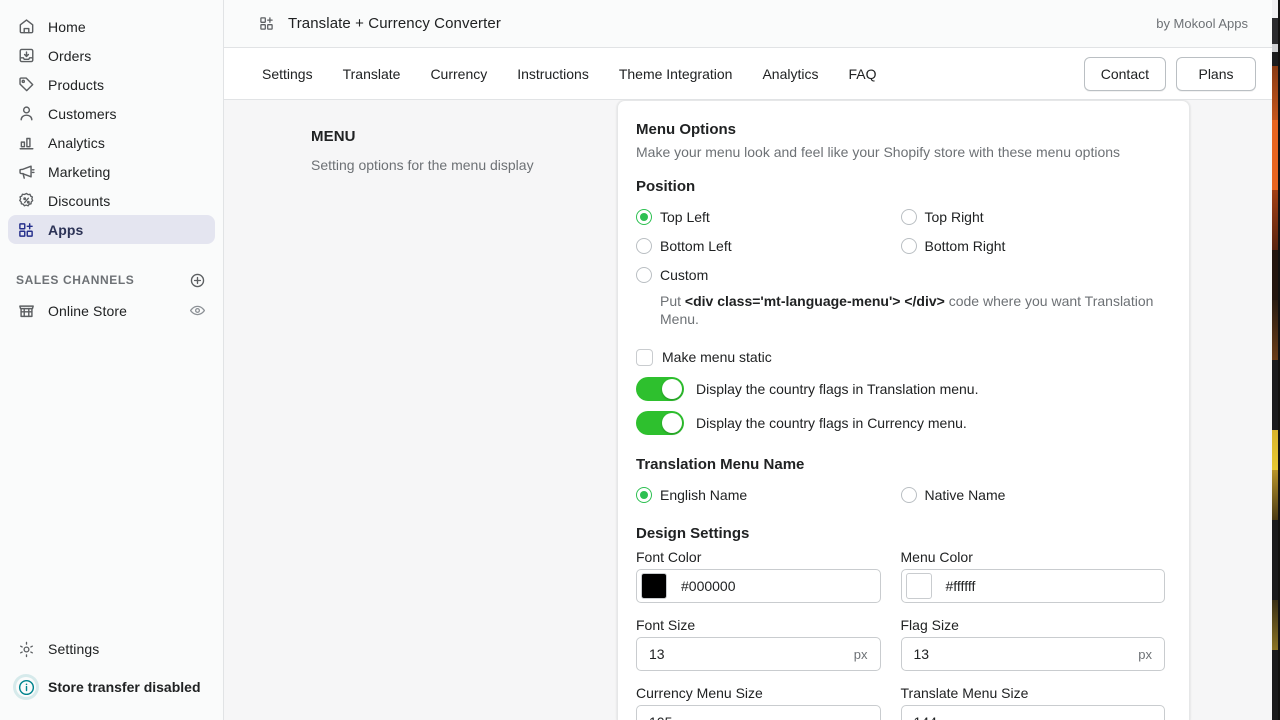  Describe the element at coordinates (111, 55) in the screenshot. I see `sidebar-item-orders: Orders` at that location.